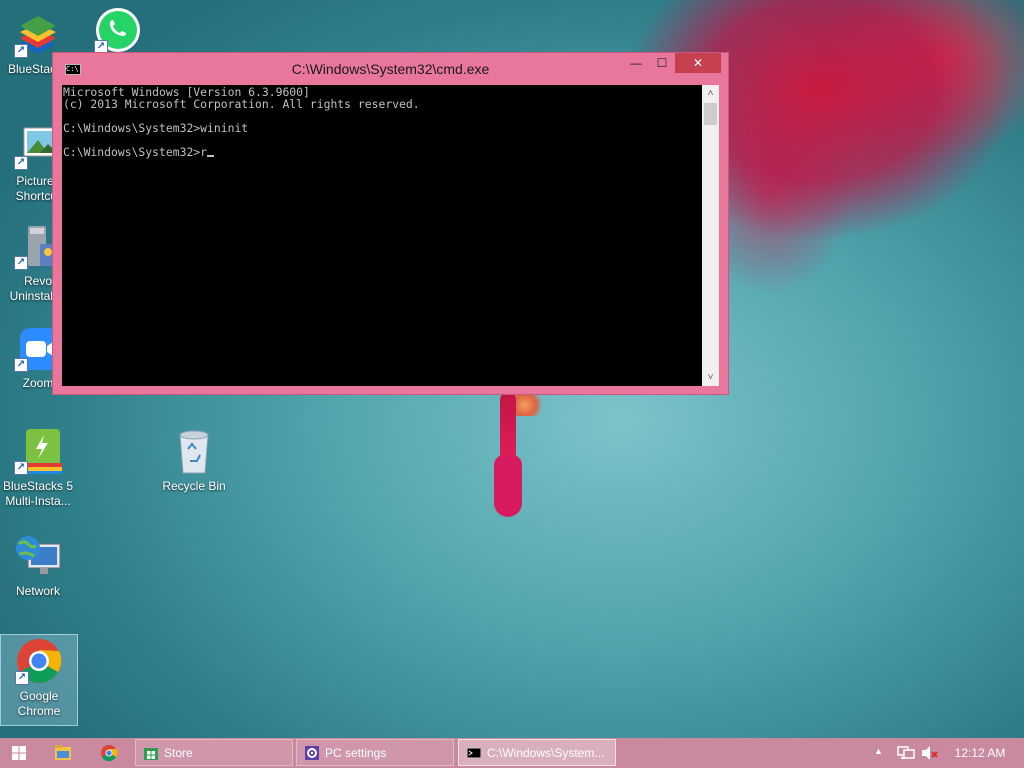 This screenshot has width=1024, height=770. Describe the element at coordinates (151, 754) in the screenshot. I see `store-icon` at that location.